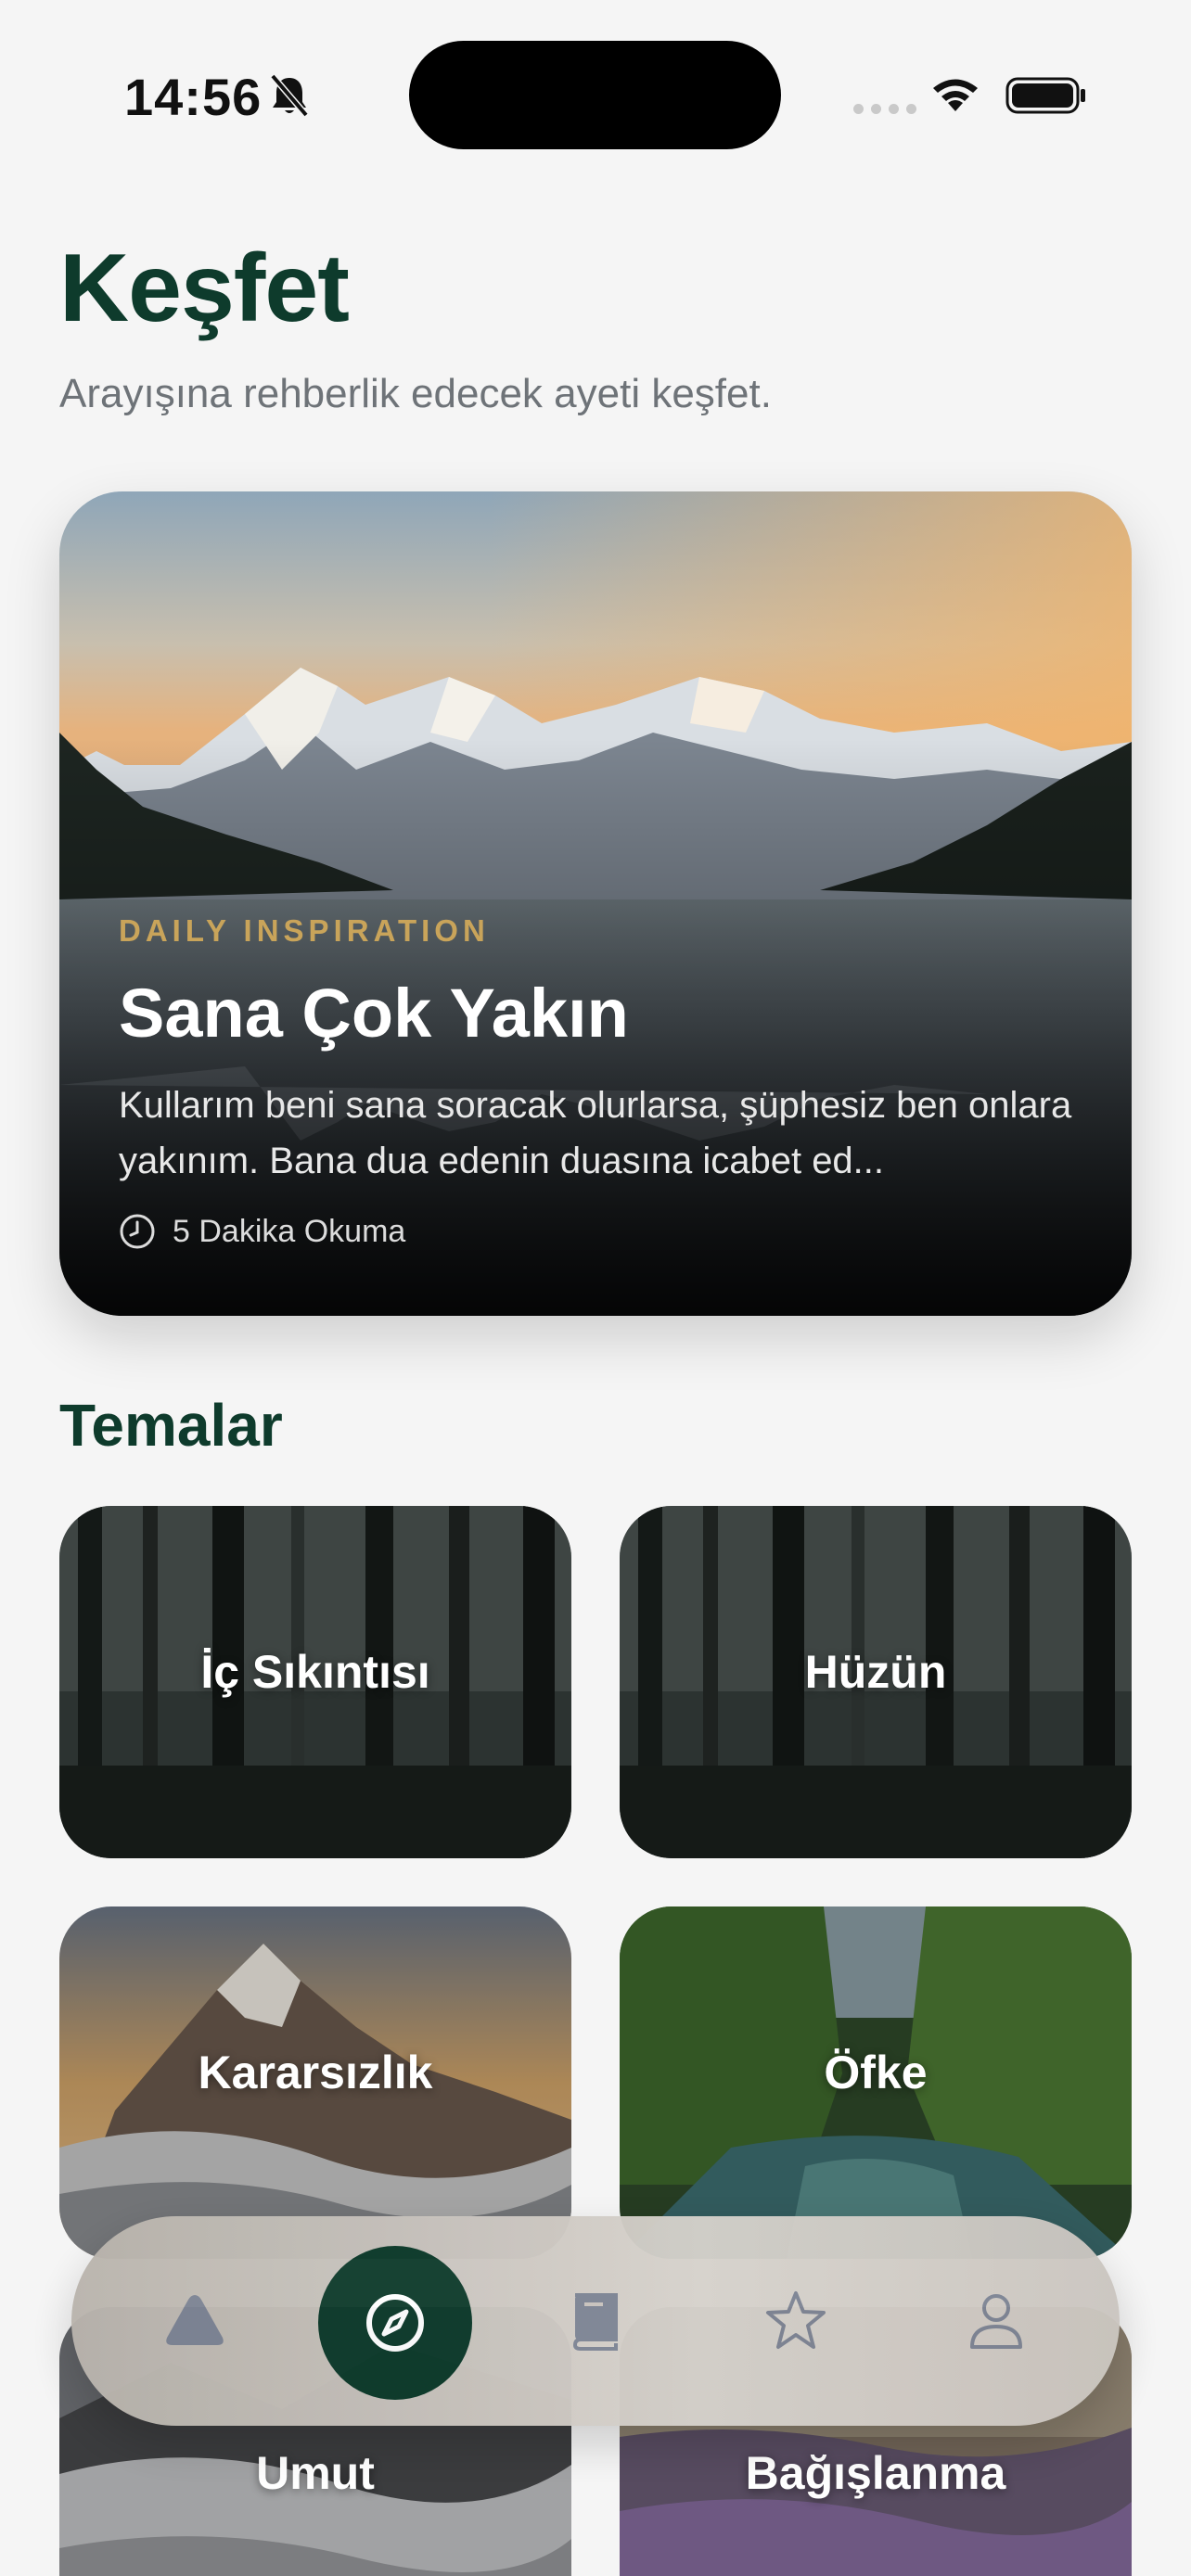 This screenshot has width=1191, height=2576. I want to click on tab-bar, so click(595, 2321).